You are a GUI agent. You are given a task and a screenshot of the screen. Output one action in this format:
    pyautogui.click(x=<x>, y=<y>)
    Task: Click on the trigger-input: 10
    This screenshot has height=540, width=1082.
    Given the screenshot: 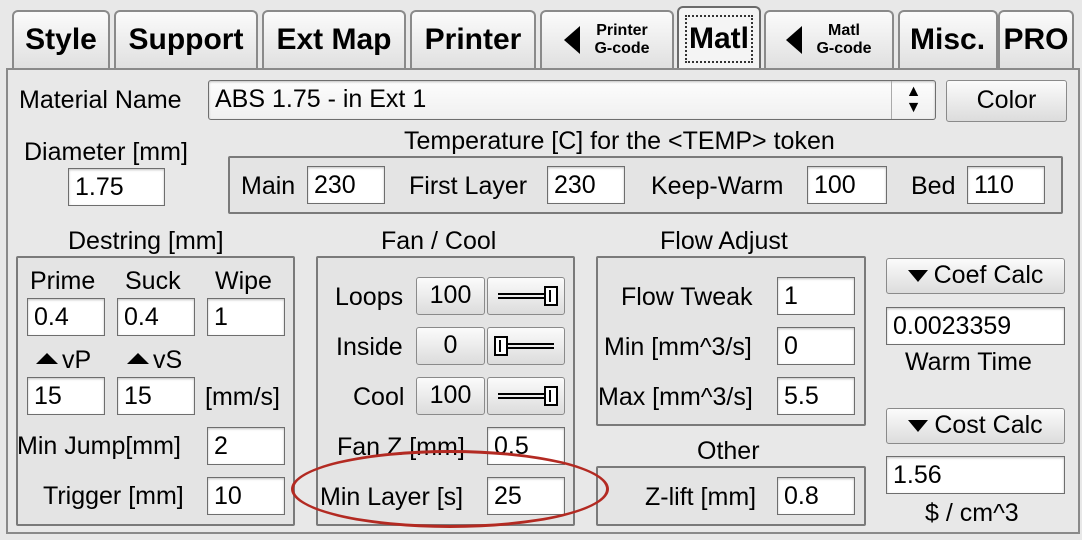 What is the action you would take?
    pyautogui.click(x=246, y=496)
    